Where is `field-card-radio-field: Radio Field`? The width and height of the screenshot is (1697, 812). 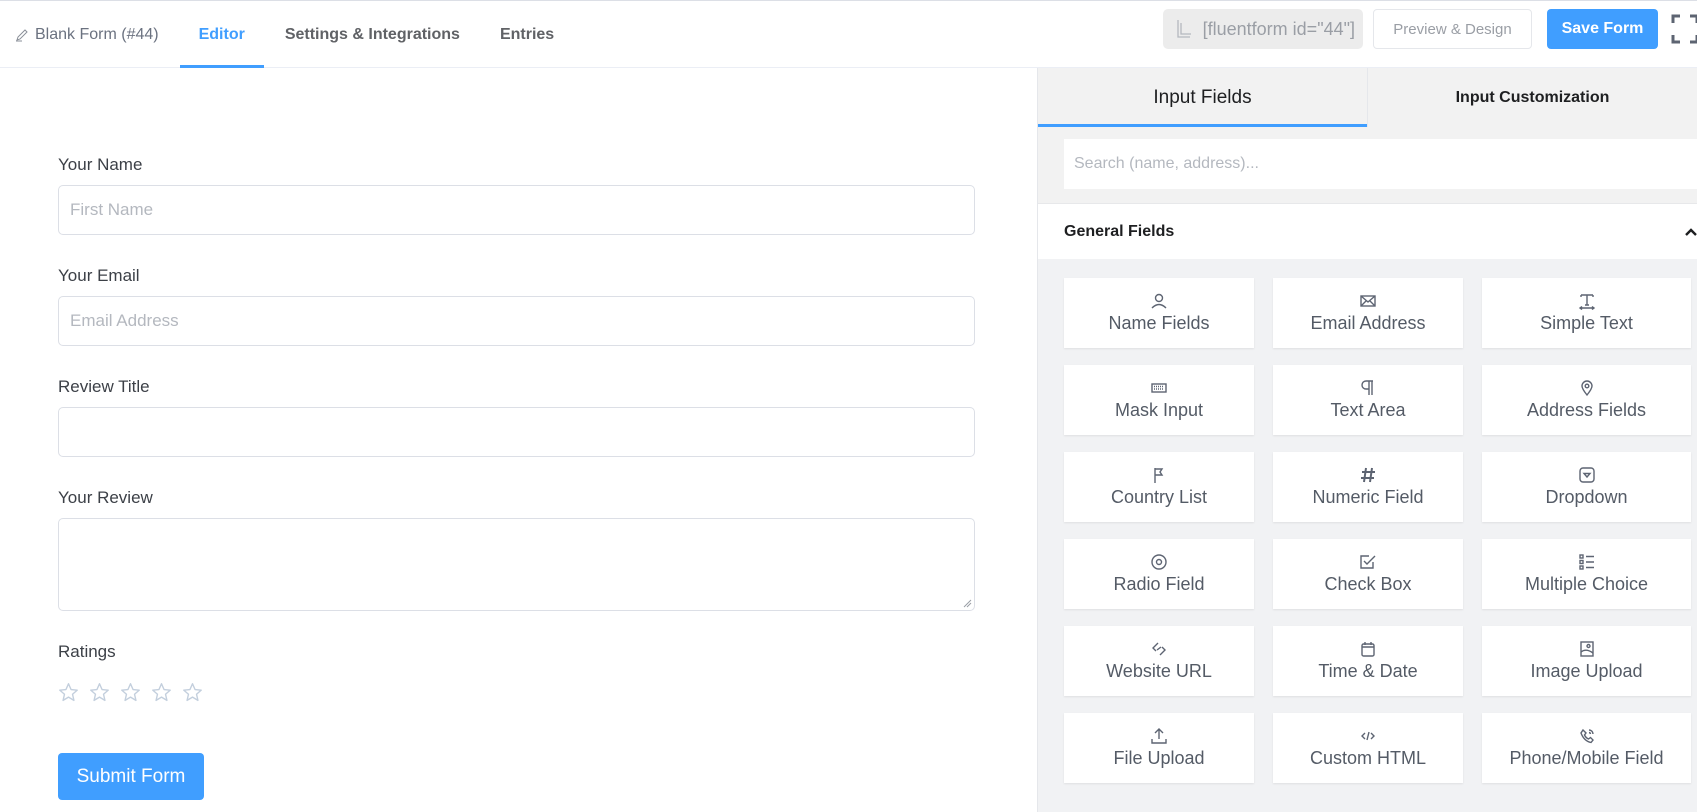 field-card-radio-field: Radio Field is located at coordinates (1159, 574).